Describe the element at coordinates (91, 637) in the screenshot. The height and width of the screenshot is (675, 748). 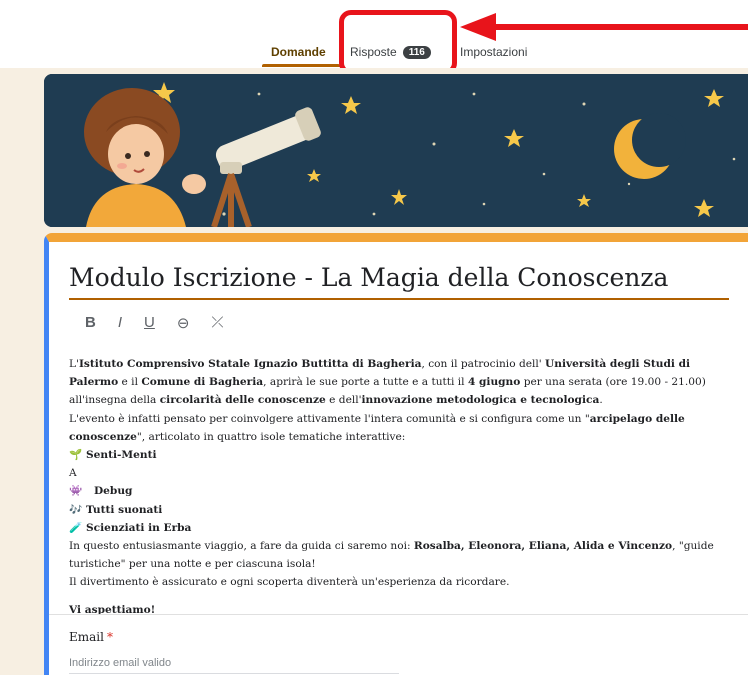
I see `email-question-label: Email *` at that location.